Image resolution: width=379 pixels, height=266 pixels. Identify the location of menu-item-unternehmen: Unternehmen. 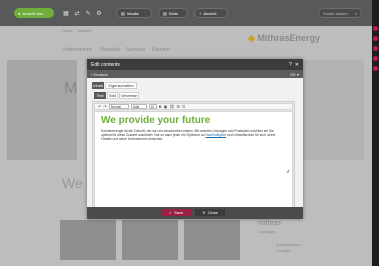
(77, 50).